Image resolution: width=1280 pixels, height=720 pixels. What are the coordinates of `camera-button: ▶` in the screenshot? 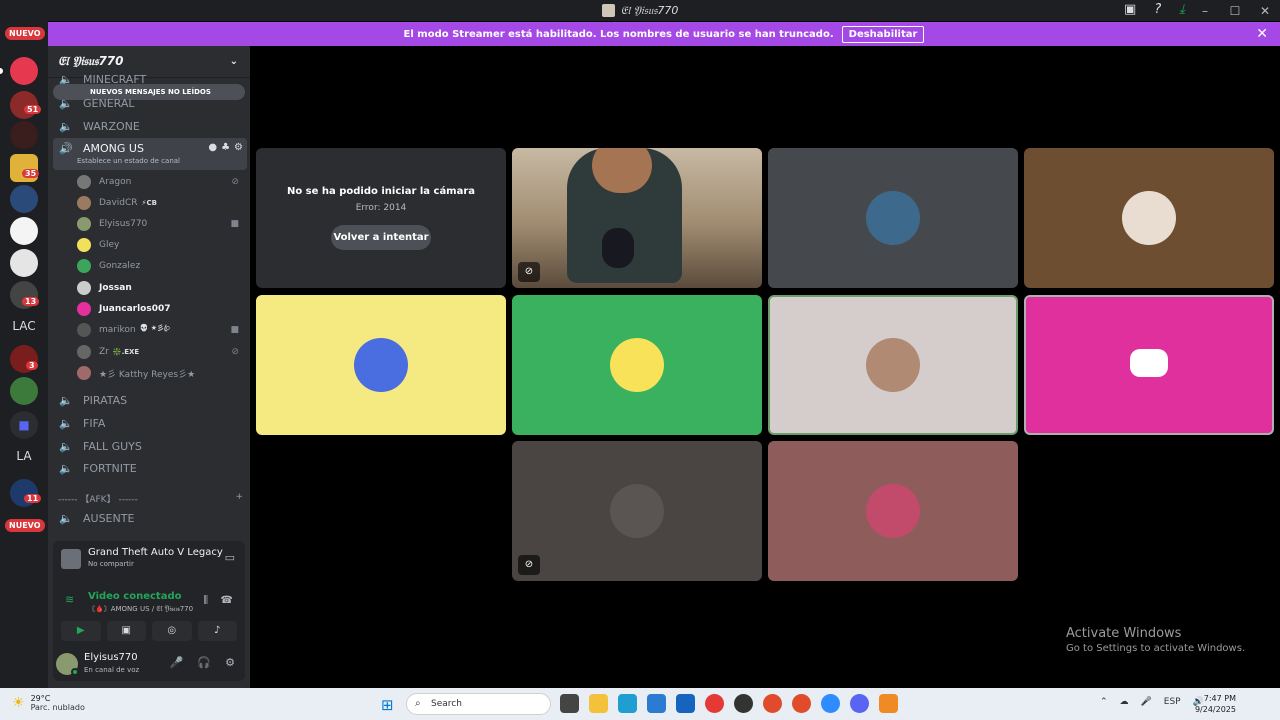 It's located at (81, 631).